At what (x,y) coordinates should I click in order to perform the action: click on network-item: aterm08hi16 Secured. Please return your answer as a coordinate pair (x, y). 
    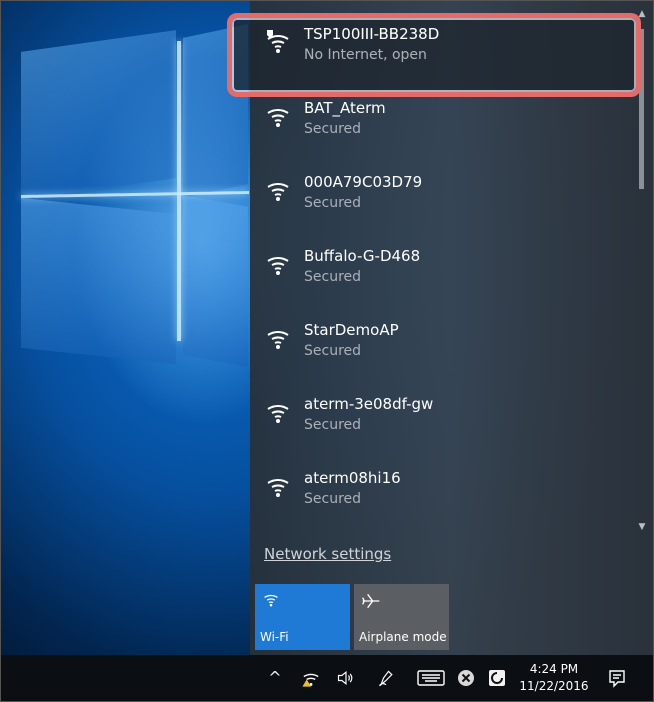
    Looking at the image, I should click on (442, 488).